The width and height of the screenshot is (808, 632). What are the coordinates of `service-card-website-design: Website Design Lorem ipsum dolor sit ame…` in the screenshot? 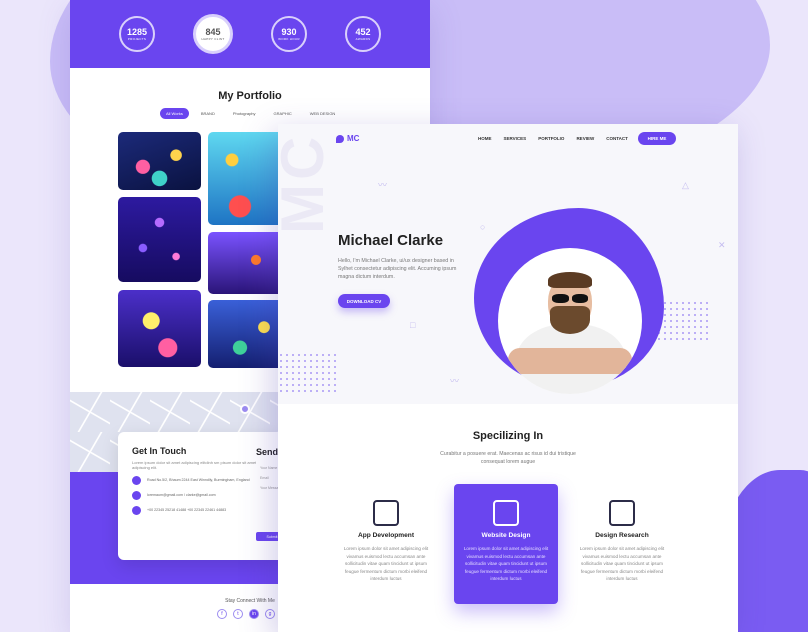 It's located at (506, 544).